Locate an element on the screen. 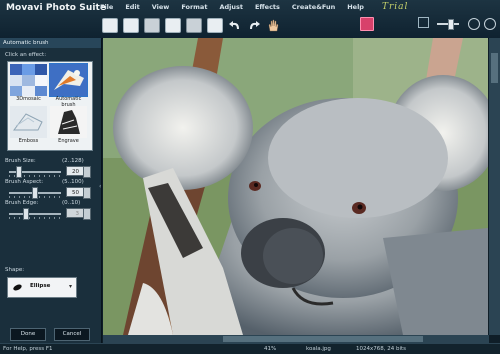  effect-label: Emboss is located at coordinates (28, 141).